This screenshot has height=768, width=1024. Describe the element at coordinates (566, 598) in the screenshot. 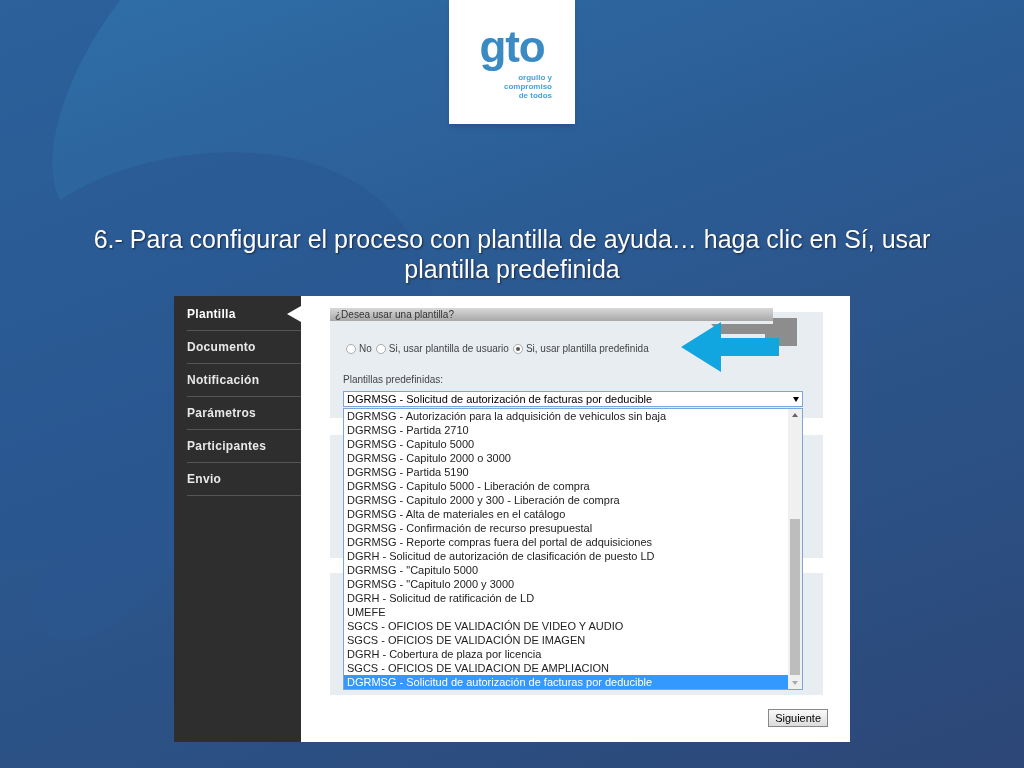

I see `dropdown-option: DGRH - Solicitud de ratificación de LD` at that location.